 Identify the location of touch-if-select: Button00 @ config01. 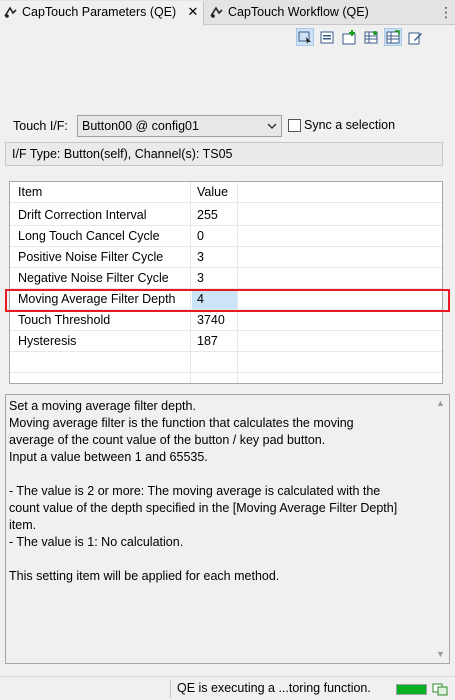
(179, 126).